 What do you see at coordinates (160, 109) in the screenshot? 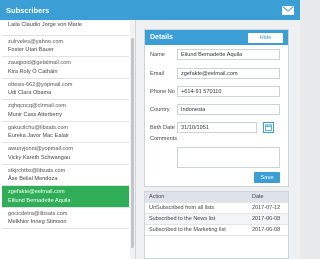
I see `country-label: Country` at bounding box center [160, 109].